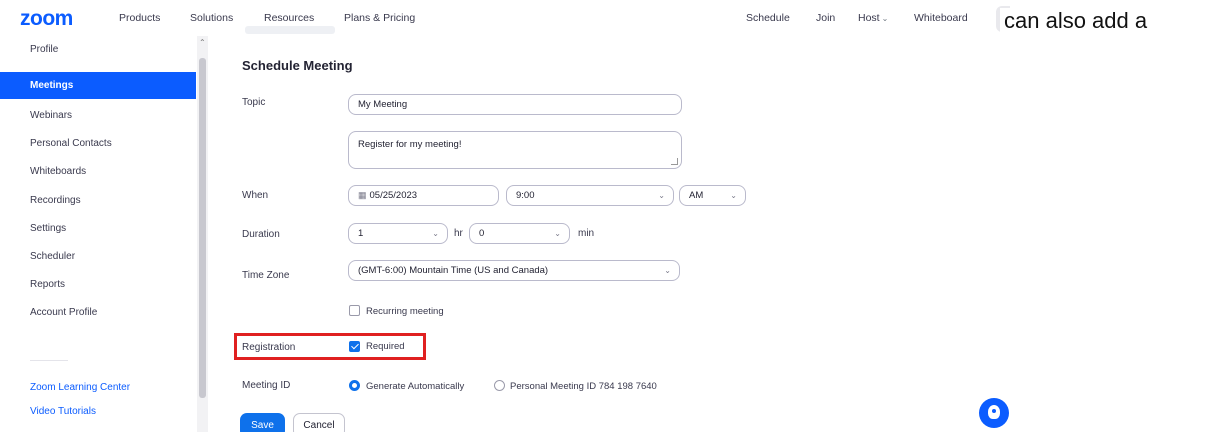 This screenshot has height=432, width=1208. I want to click on resize-handle-icon, so click(674, 161).